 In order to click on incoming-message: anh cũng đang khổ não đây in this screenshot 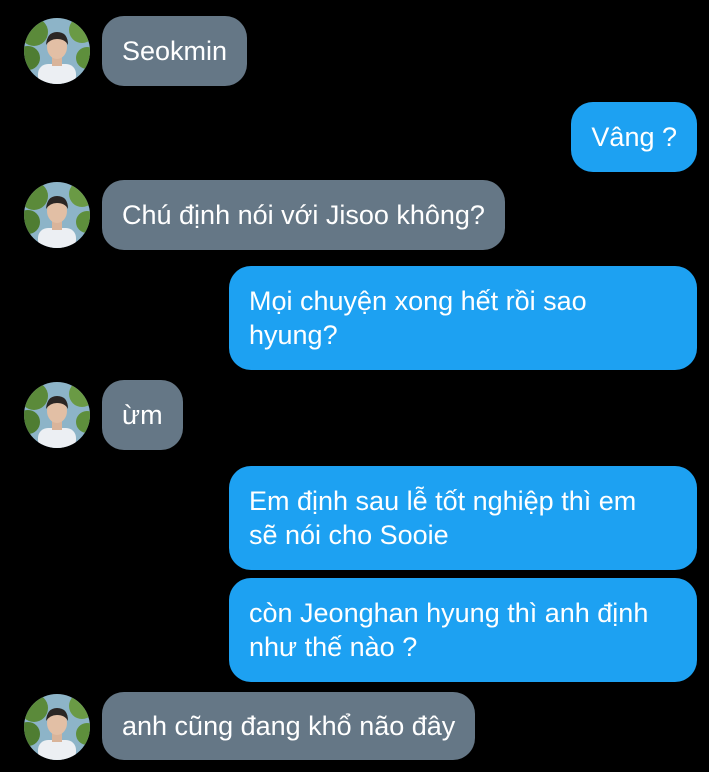, I will do `click(289, 726)`.